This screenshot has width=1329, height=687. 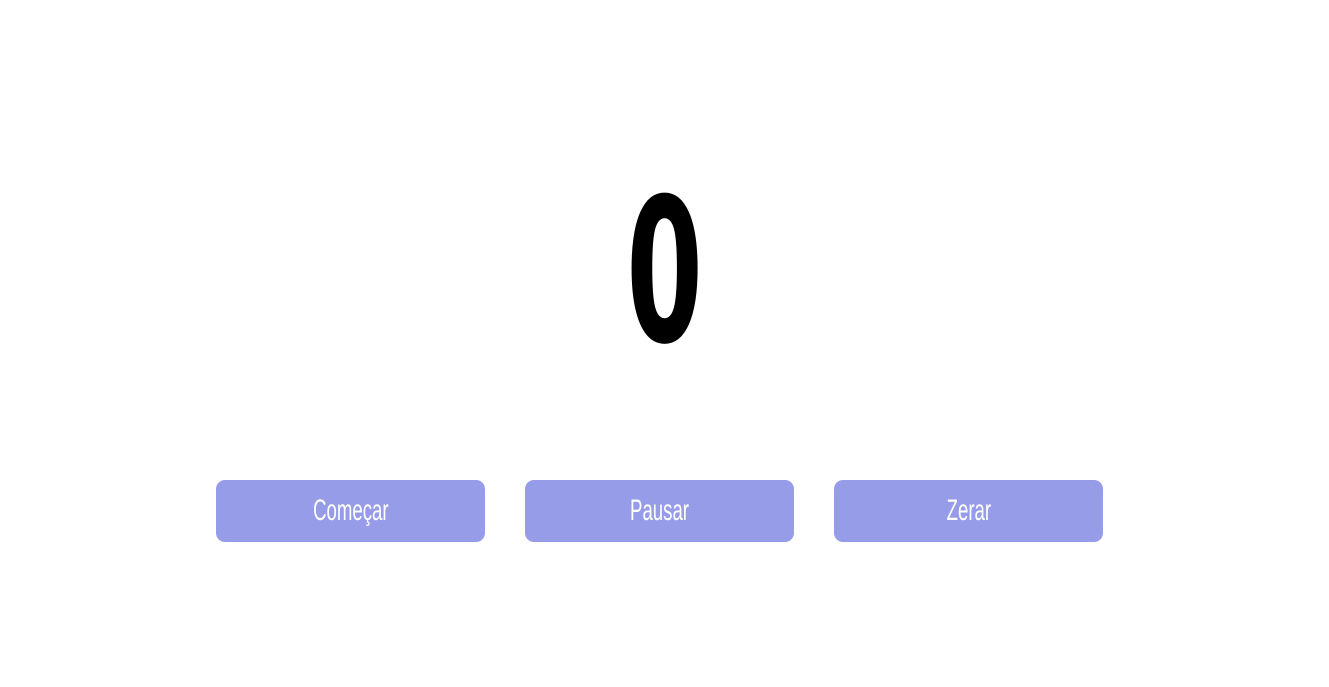 I want to click on start-button-label: Começar, so click(x=350, y=510).